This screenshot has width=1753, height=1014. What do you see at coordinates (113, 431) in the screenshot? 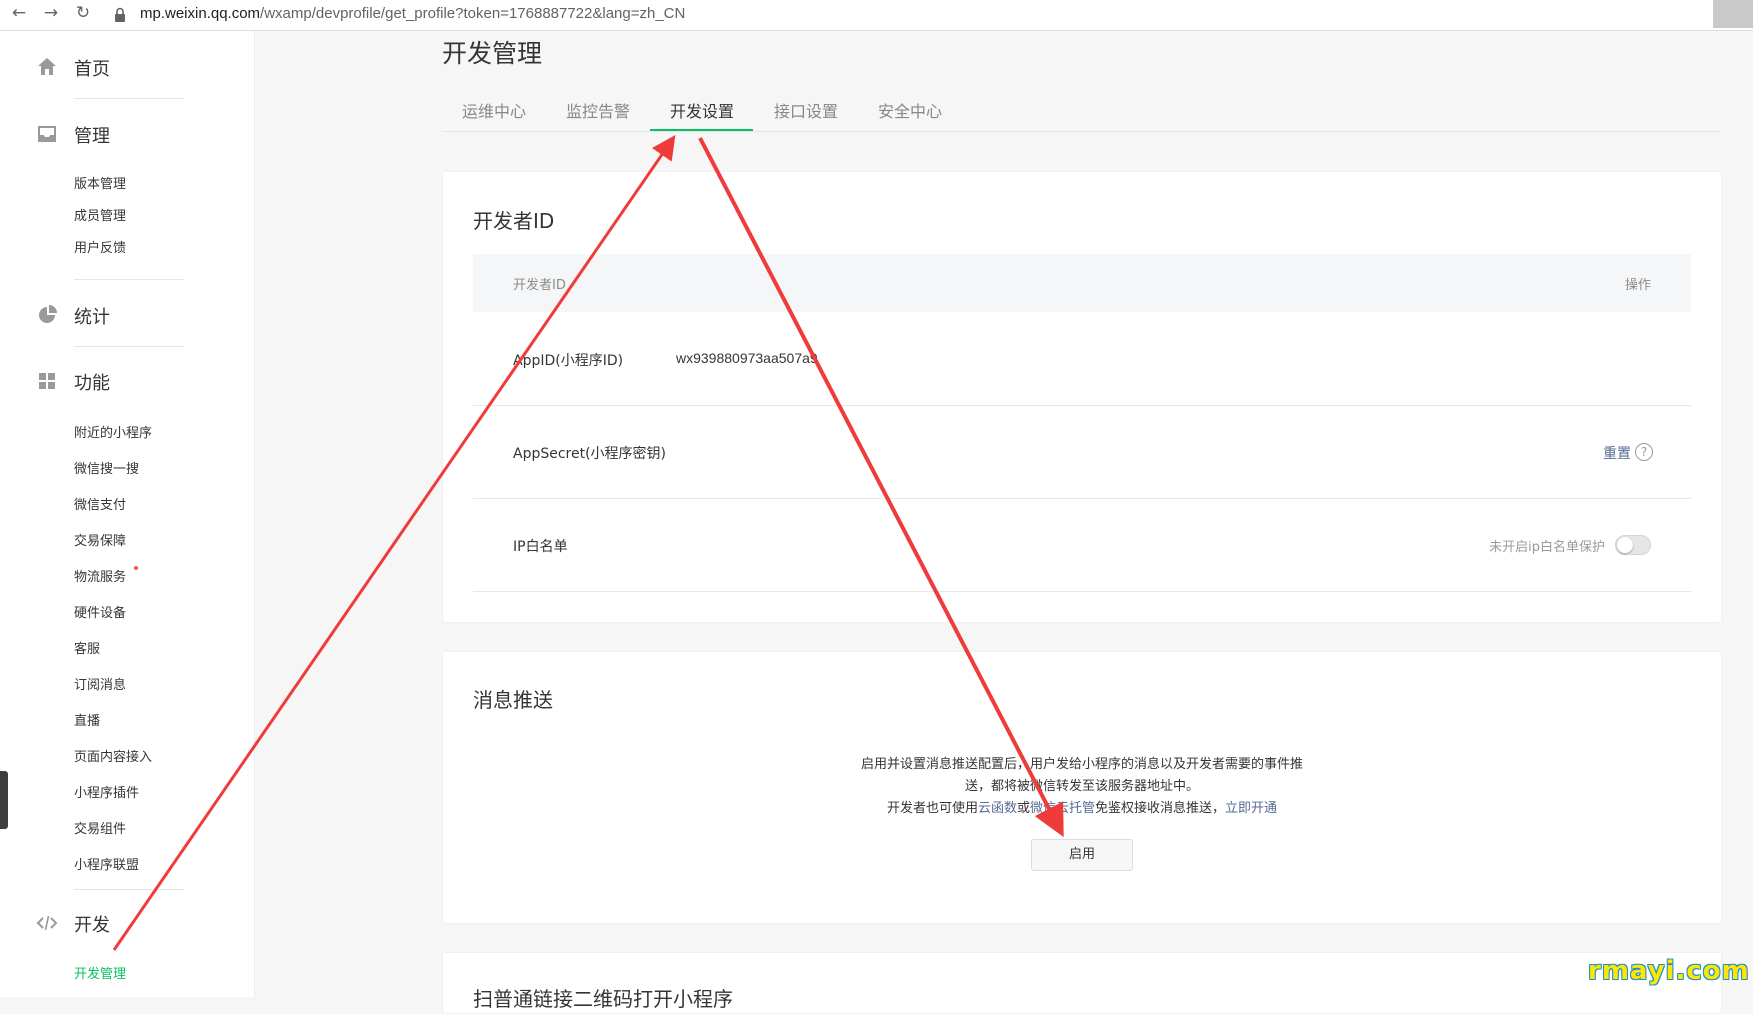
I see `sidebar-item-nearby: 附近的小程序` at bounding box center [113, 431].